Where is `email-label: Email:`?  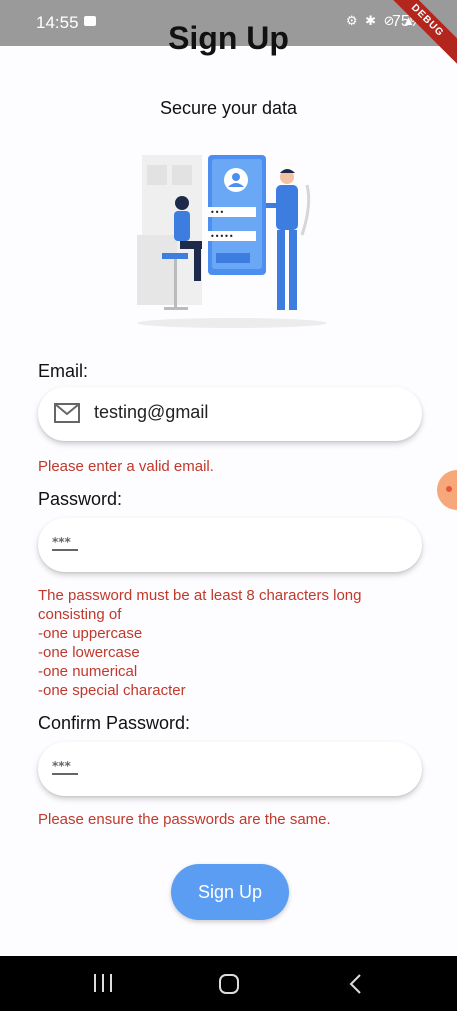
email-label: Email: is located at coordinates (63, 371).